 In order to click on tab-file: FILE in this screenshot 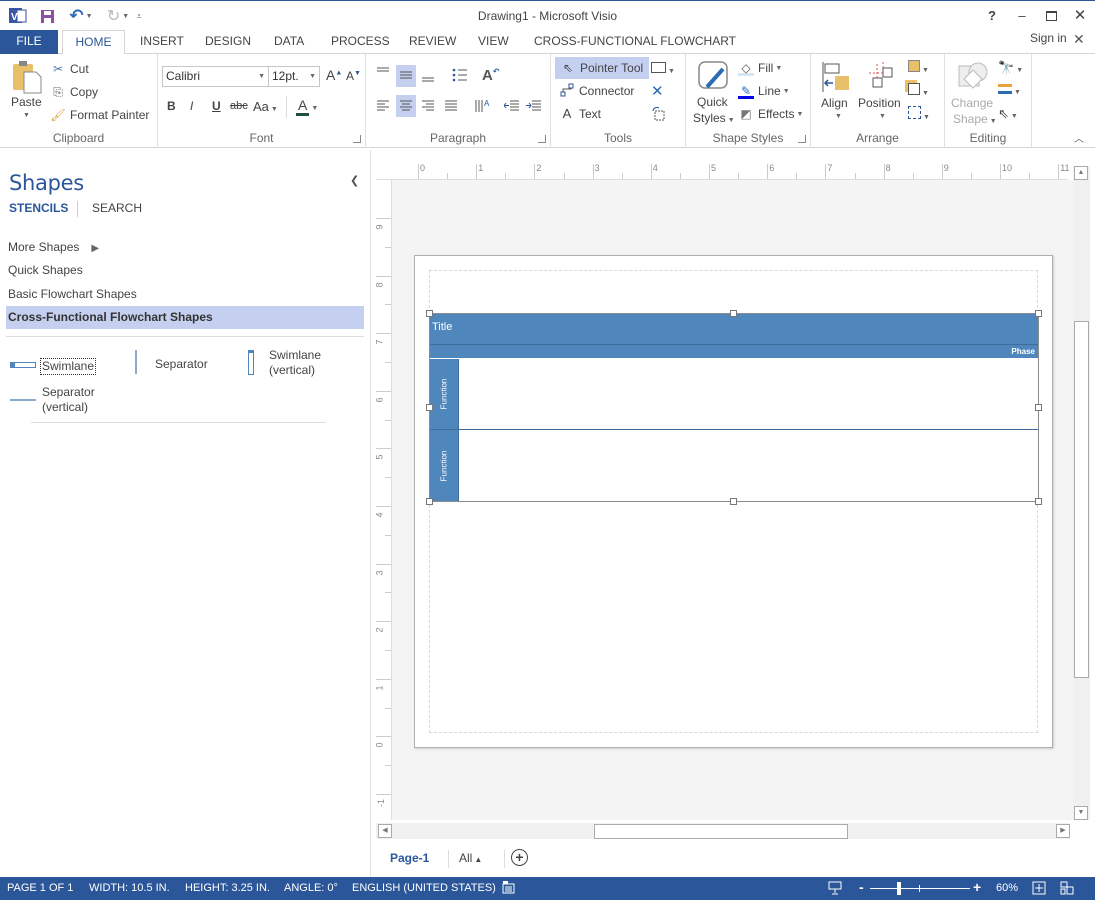, I will do `click(29, 42)`.